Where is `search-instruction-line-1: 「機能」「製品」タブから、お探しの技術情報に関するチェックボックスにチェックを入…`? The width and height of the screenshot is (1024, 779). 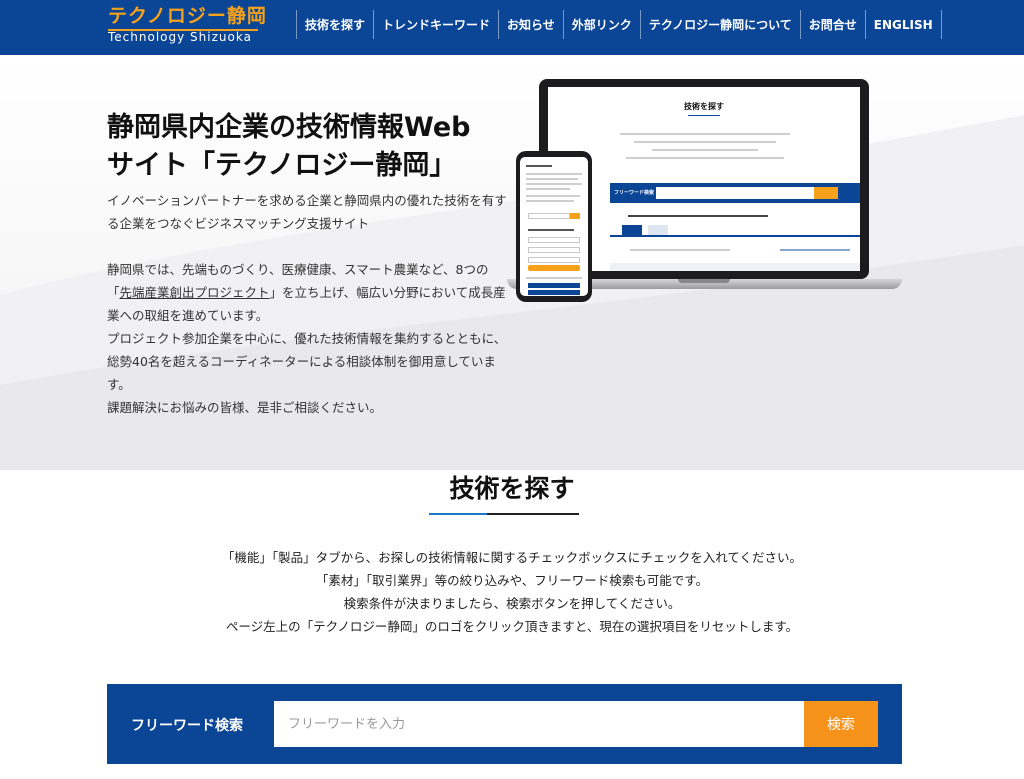
search-instruction-line-1: 「機能」「製品」タブから、お探しの技術情報に関するチェックボックスにチェックを入… is located at coordinates (512, 557).